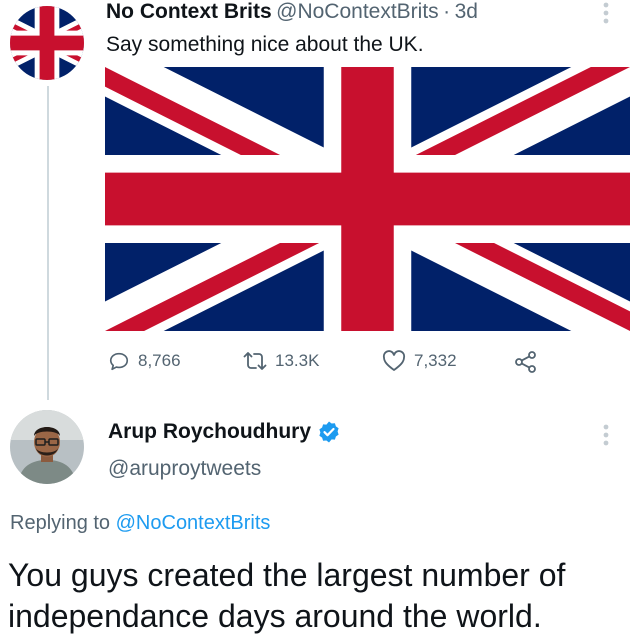 The image size is (640, 644). Describe the element at coordinates (297, 360) in the screenshot. I see `retweet-count: 13.3K` at that location.